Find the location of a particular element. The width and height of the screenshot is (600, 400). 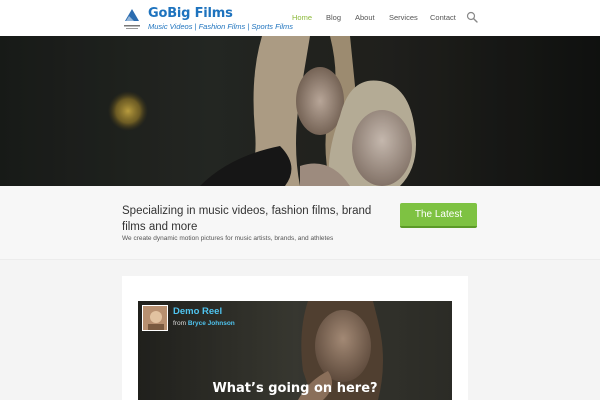

nav-services: Services is located at coordinates (403, 17).